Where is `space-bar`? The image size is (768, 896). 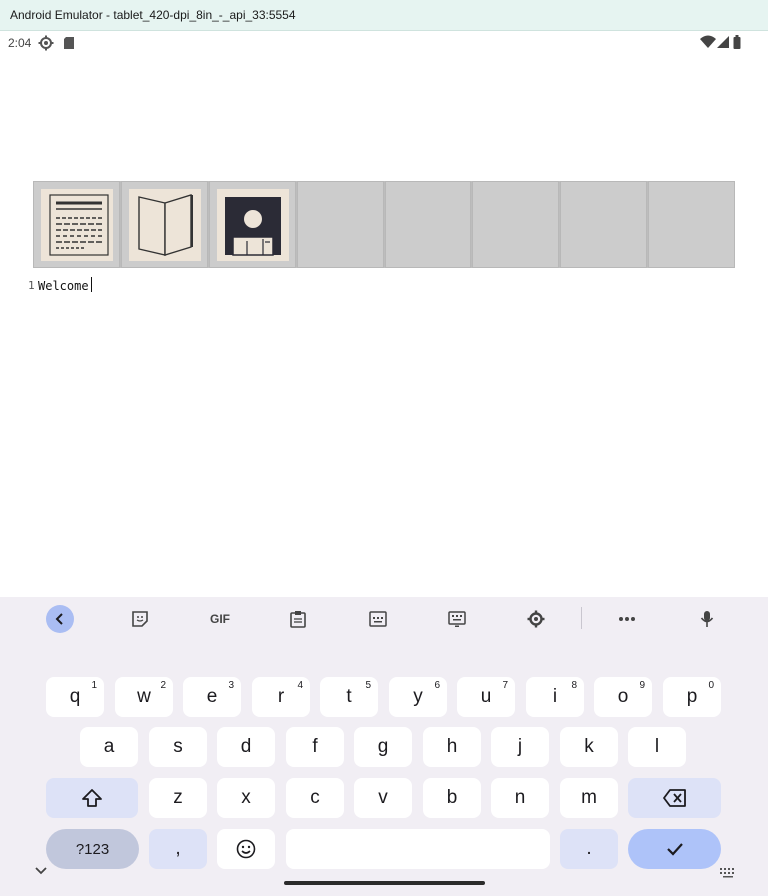
space-bar is located at coordinates (418, 849).